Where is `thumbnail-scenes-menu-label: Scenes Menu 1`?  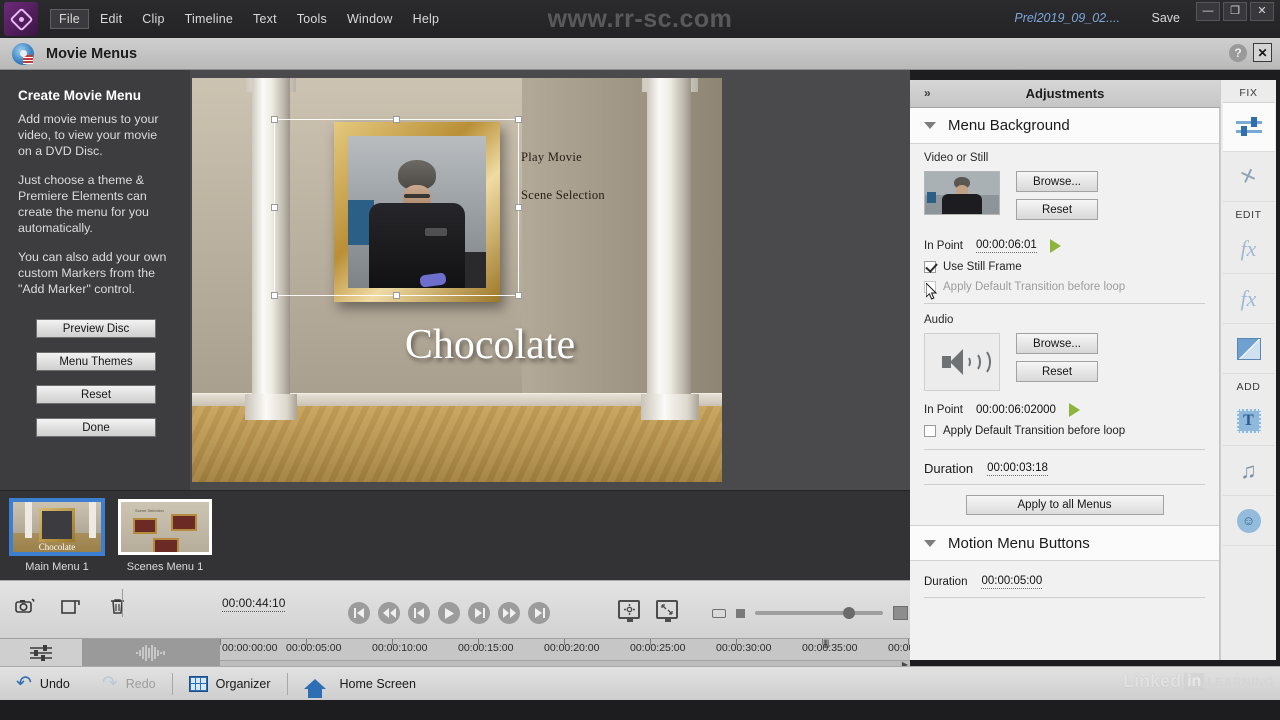 thumbnail-scenes-menu-label: Scenes Menu 1 is located at coordinates (165, 567).